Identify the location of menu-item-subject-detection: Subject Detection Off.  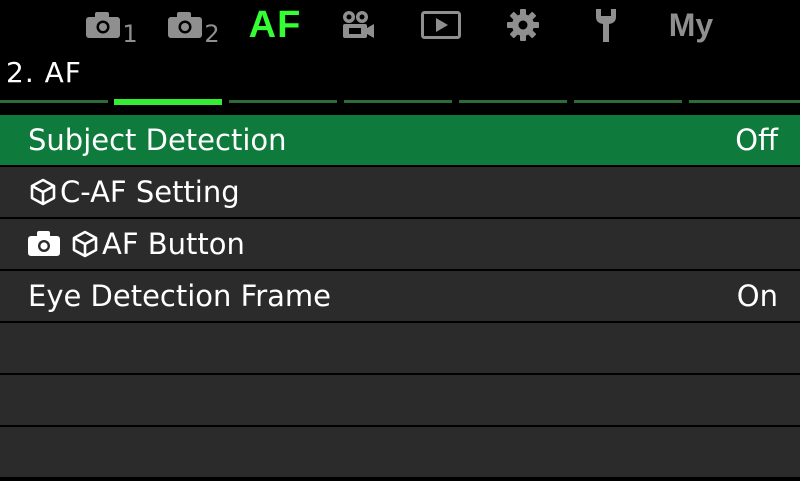
(400, 140).